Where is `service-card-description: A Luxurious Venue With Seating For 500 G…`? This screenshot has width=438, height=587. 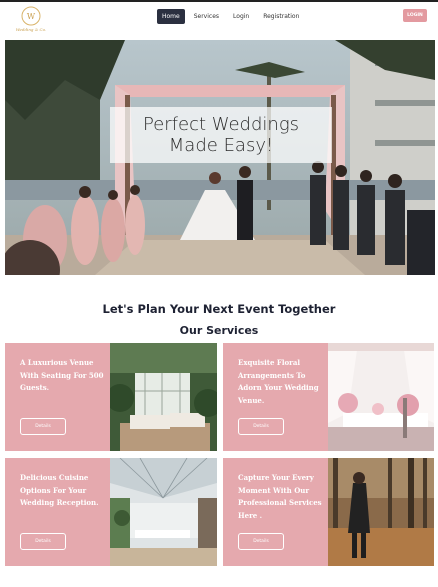 service-card-description: A Luxurious Venue With Seating For 500 G… is located at coordinates (62, 375).